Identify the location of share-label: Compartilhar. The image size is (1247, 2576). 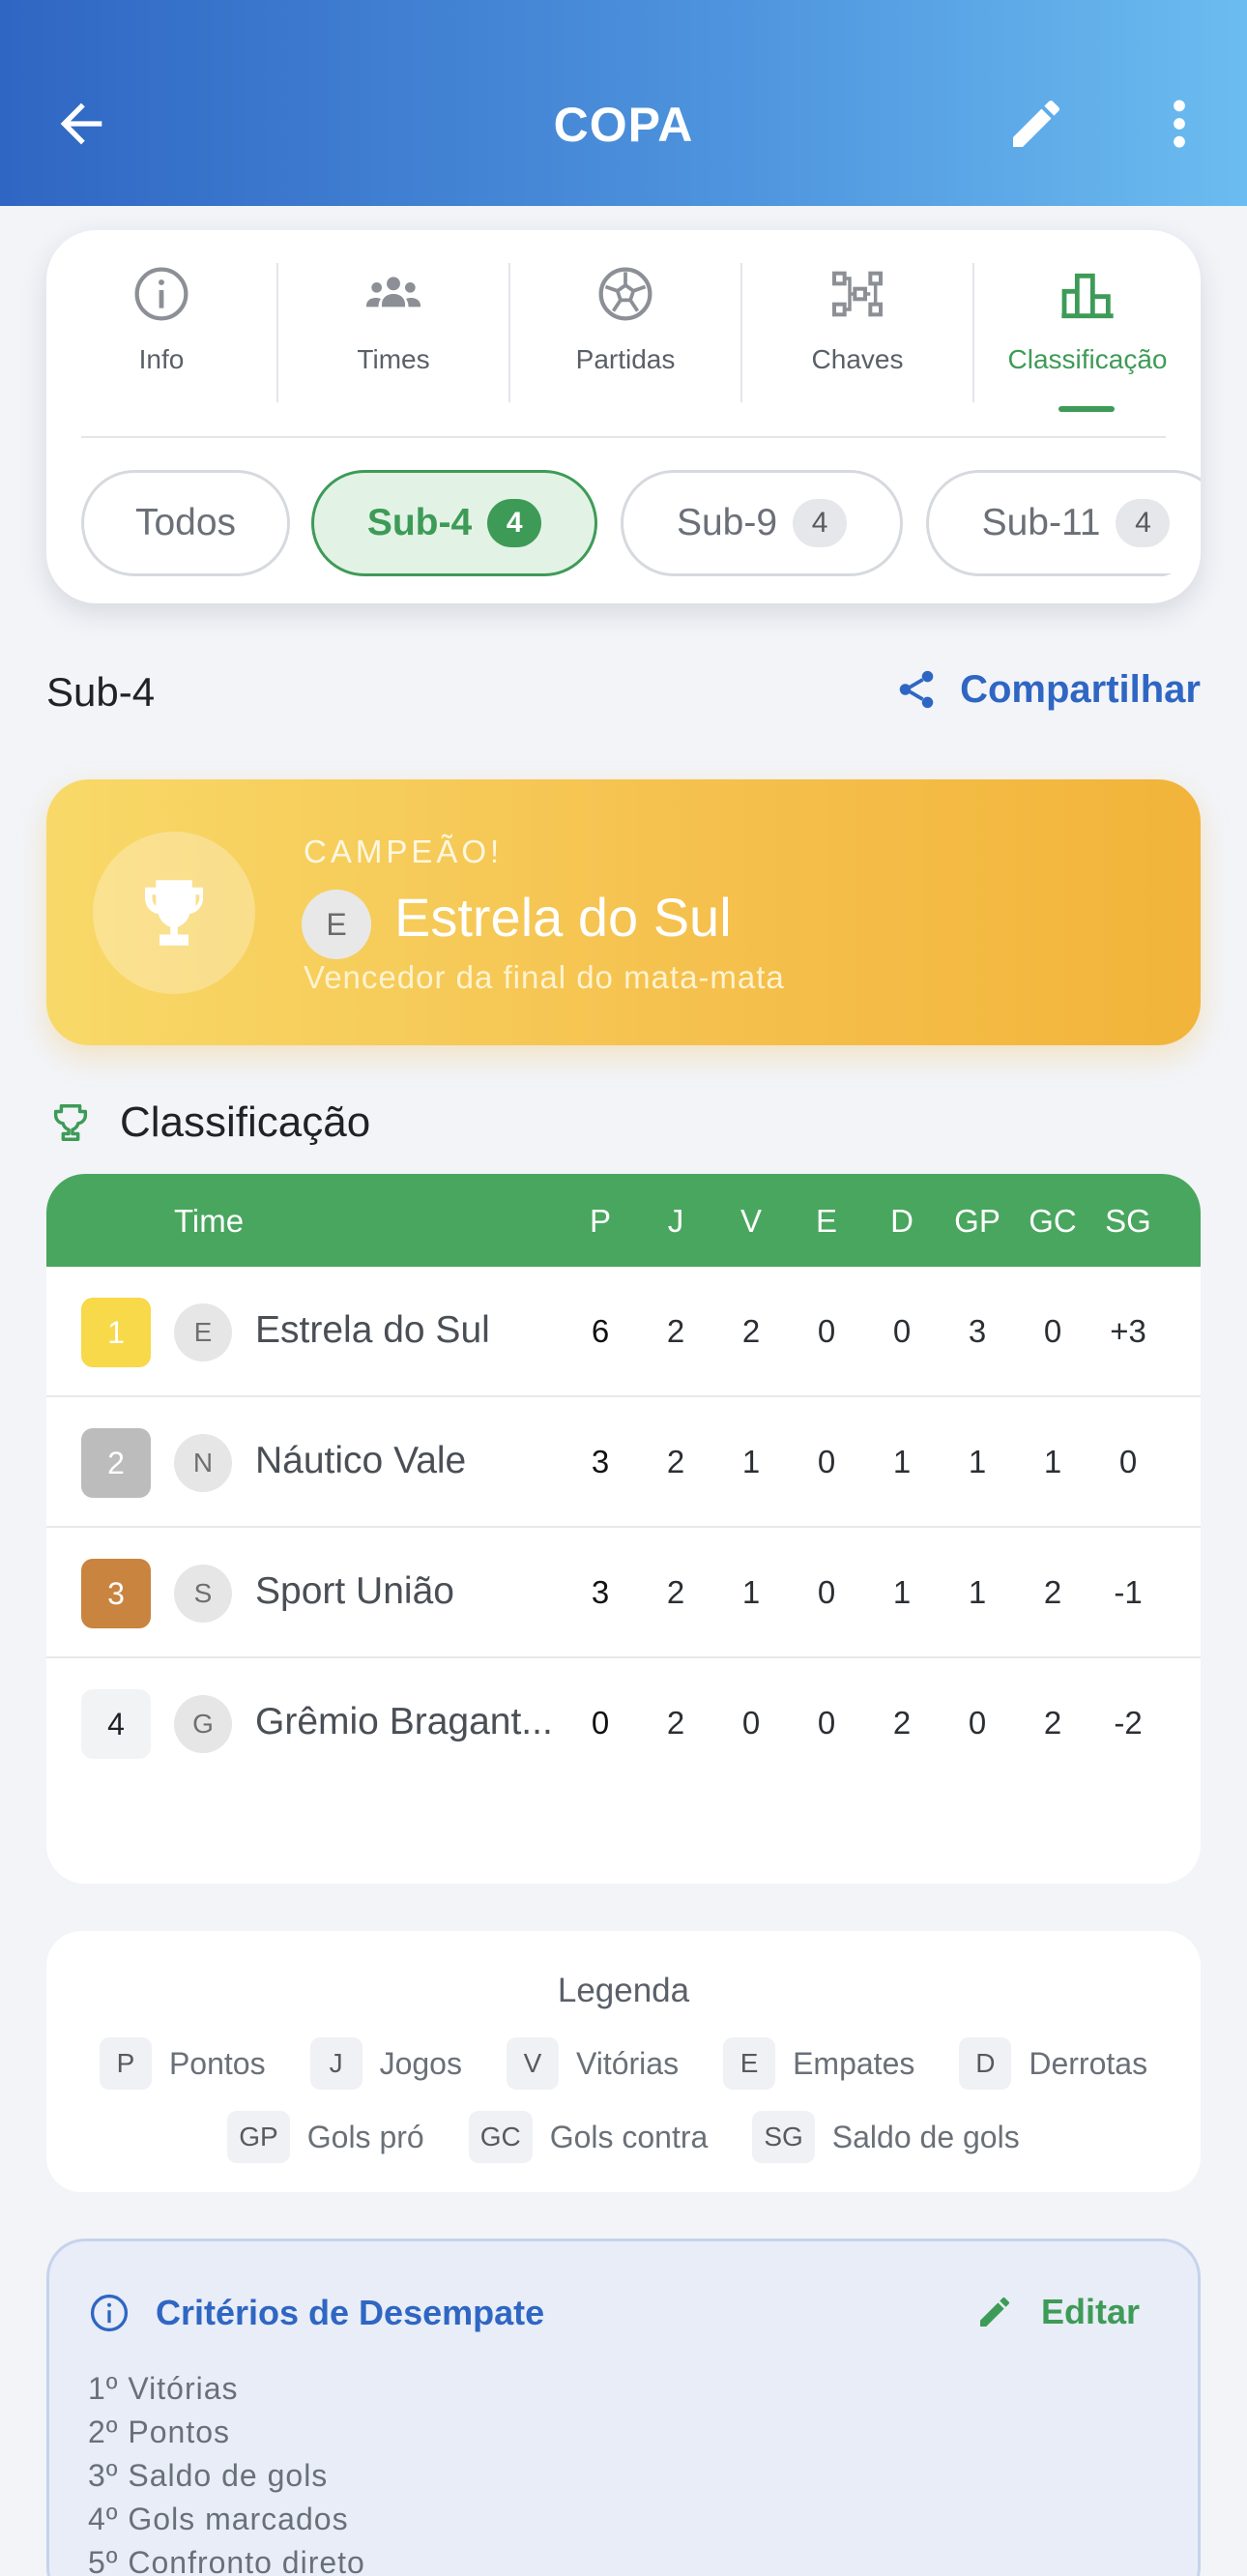
(1081, 689).